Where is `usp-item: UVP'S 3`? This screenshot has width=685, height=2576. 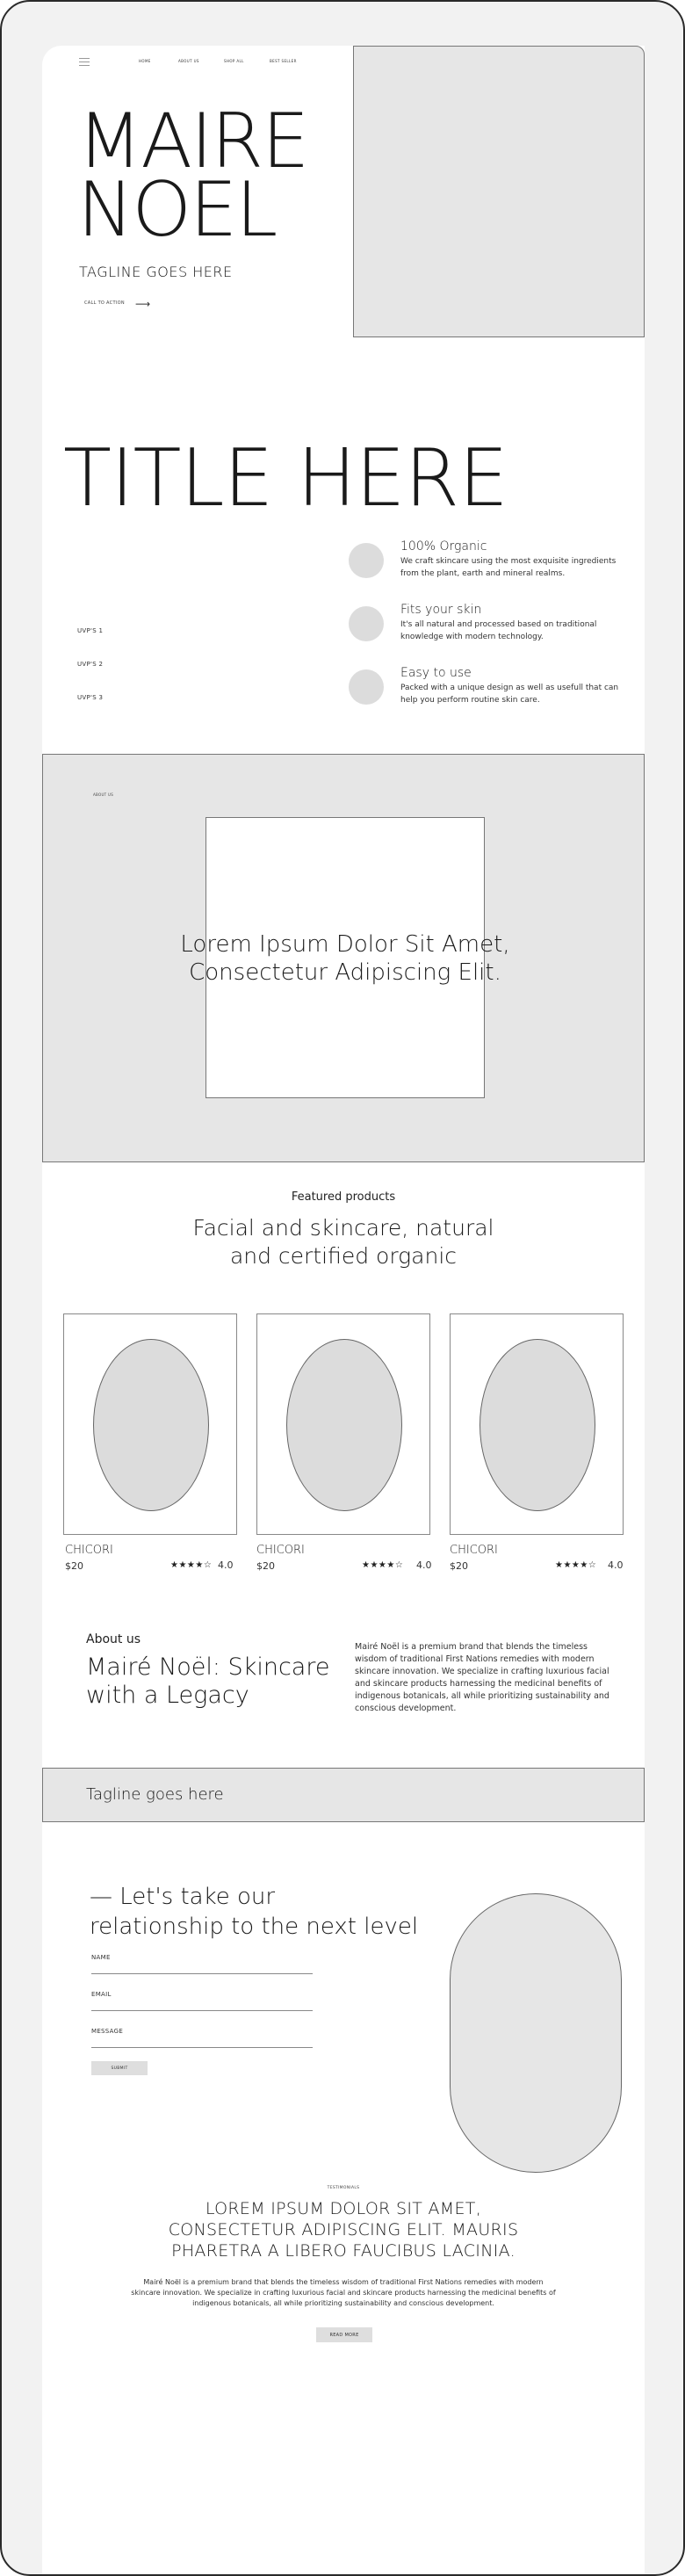
usp-item: UVP'S 3 is located at coordinates (90, 697).